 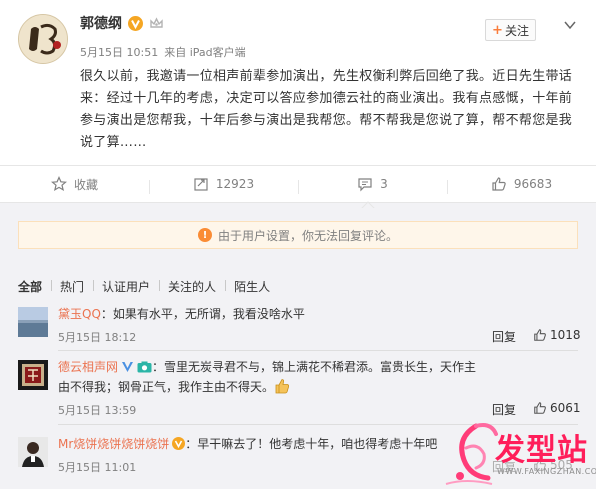 I want to click on comment-time: 5月15日 11:01, so click(x=97, y=467).